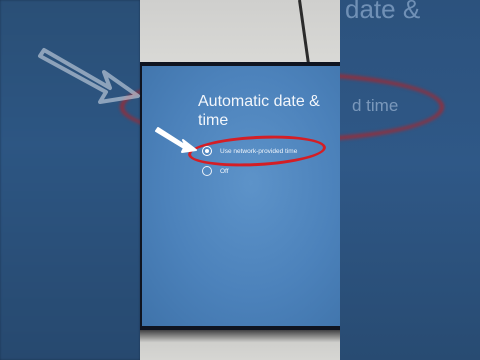 Image resolution: width=480 pixels, height=360 pixels. Describe the element at coordinates (176, 140) in the screenshot. I see `pointer-arrow-icon` at that location.